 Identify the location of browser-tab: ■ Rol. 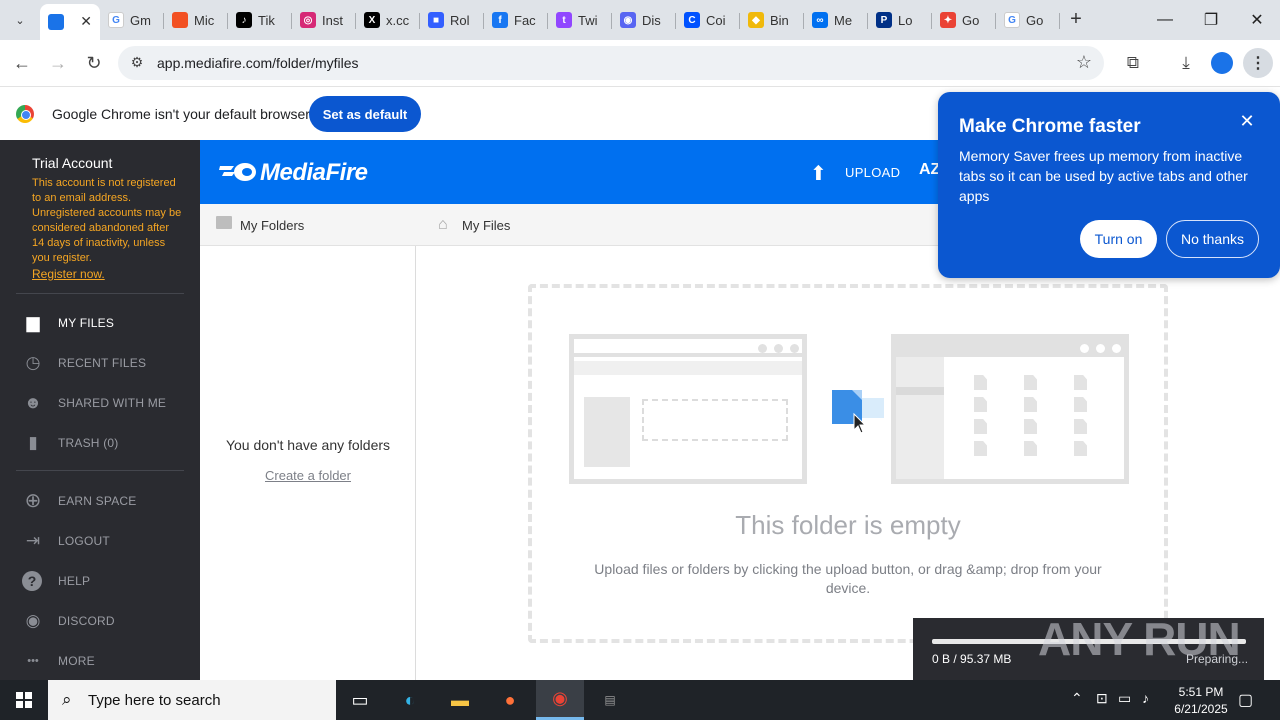
(452, 20).